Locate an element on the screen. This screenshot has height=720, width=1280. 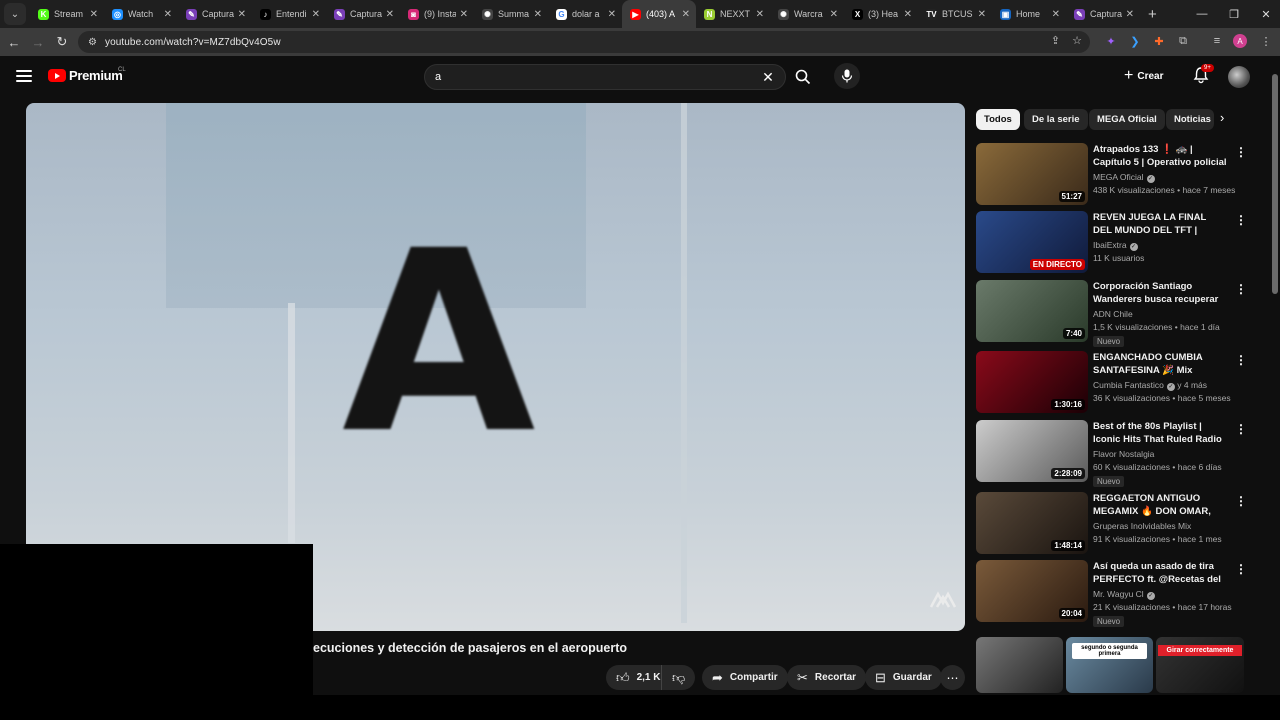
chip-de-la-serie: De la serie is located at coordinates (1056, 119).